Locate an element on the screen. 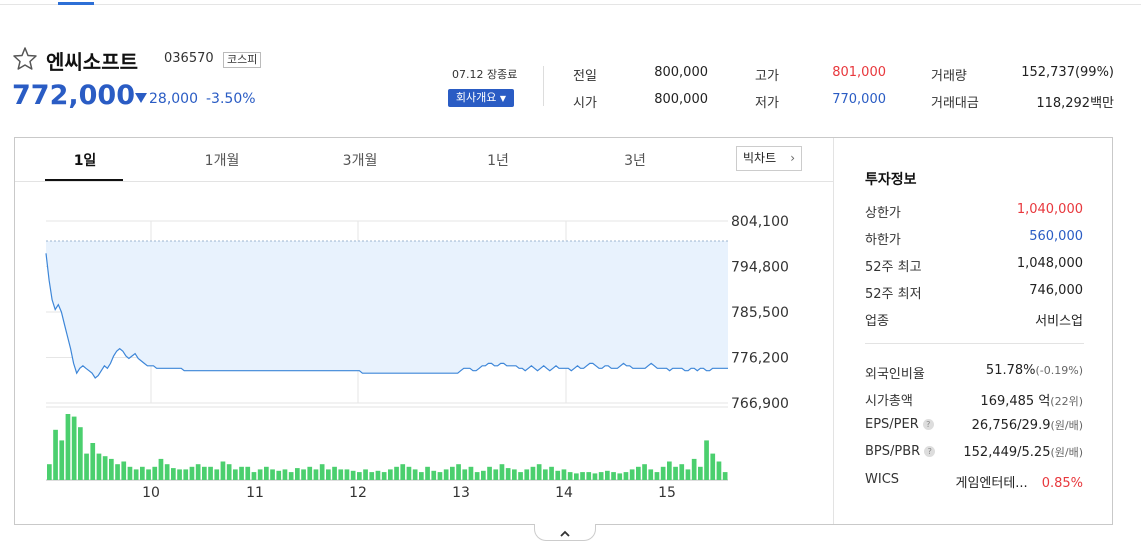 Image resolution: width=1141 pixels, height=543 pixels. collapse-toggle is located at coordinates (565, 532).